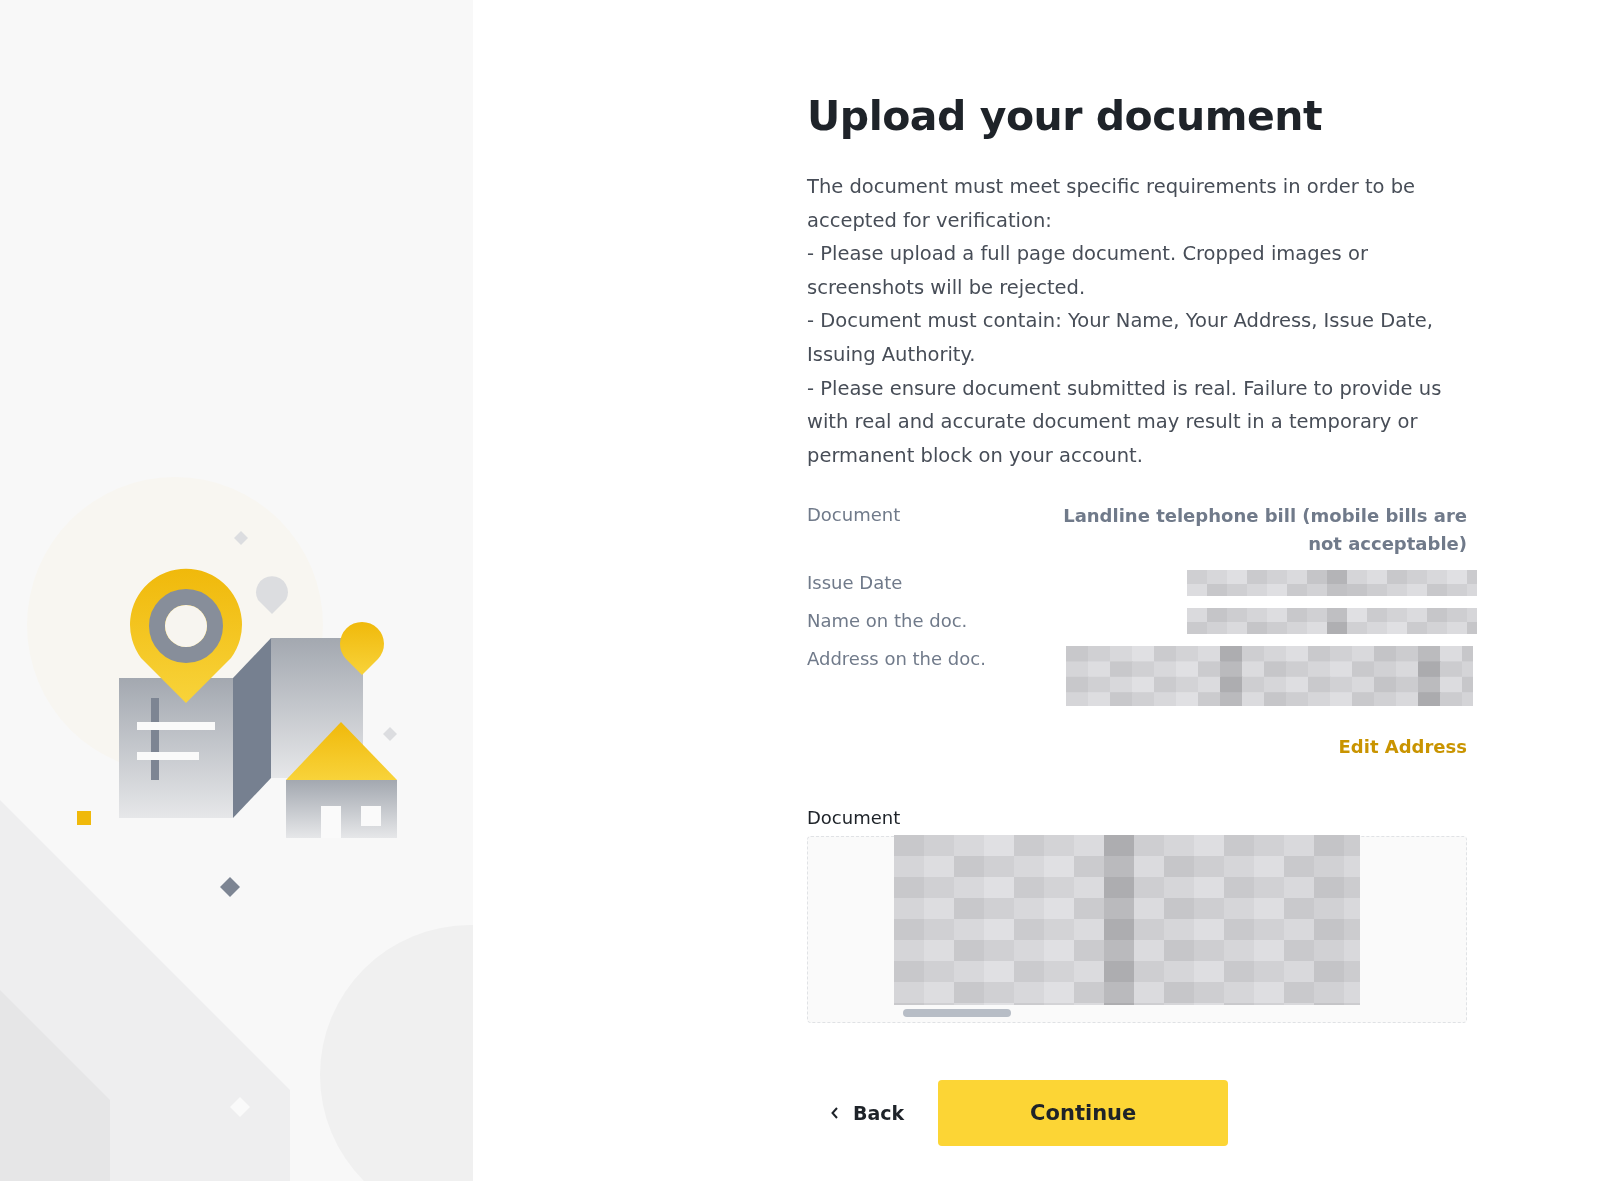 The width and height of the screenshot is (1600, 1181). What do you see at coordinates (1083, 1113) in the screenshot?
I see `continue-button: Continue` at bounding box center [1083, 1113].